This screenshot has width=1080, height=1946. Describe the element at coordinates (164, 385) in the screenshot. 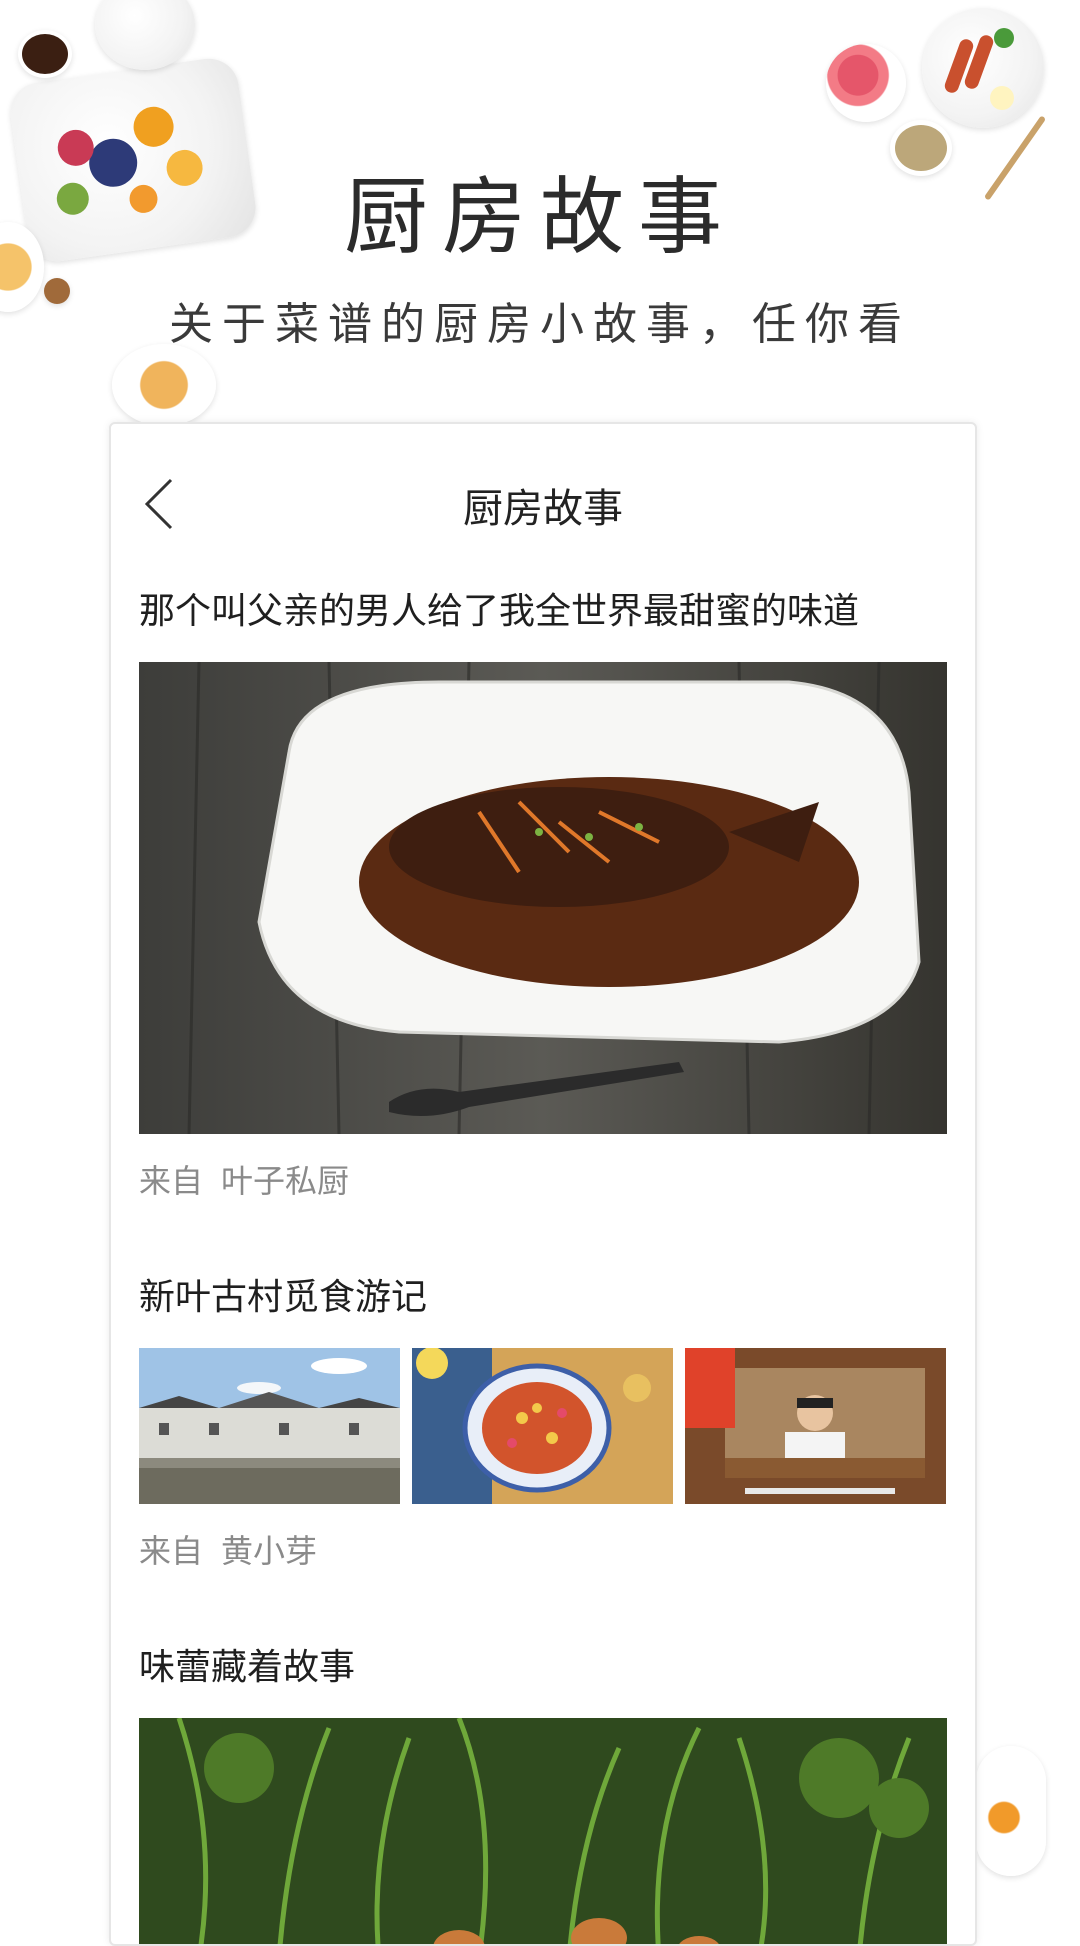

I see `decor-plate-pancake` at that location.